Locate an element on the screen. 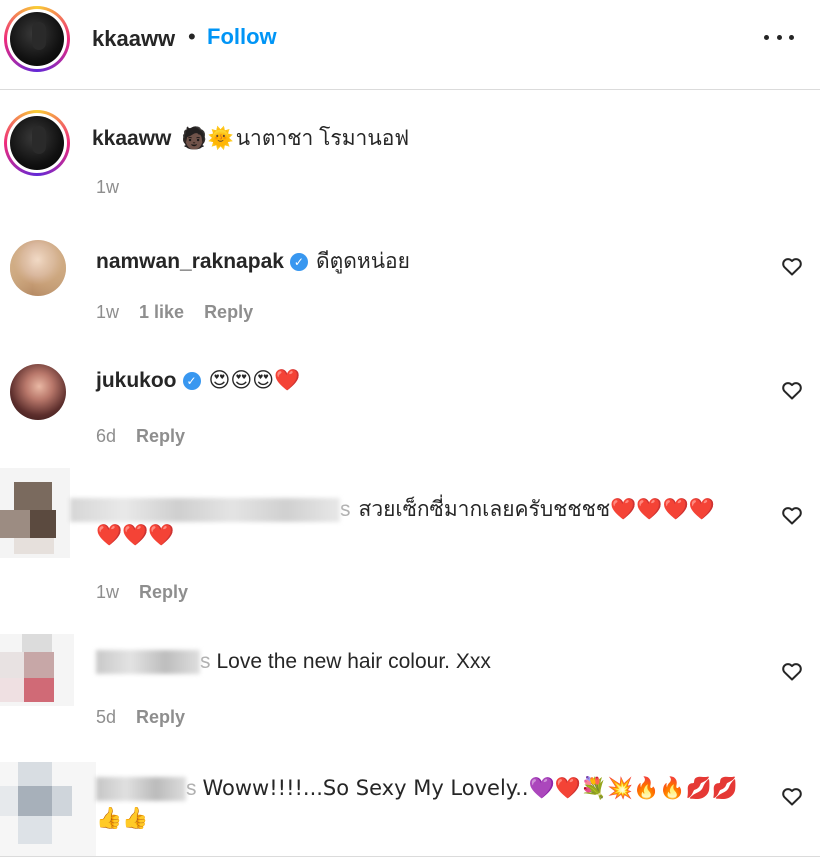 This screenshot has height=866, width=820. comment-text-continued: ❤️❤️❤️ is located at coordinates (135, 535).